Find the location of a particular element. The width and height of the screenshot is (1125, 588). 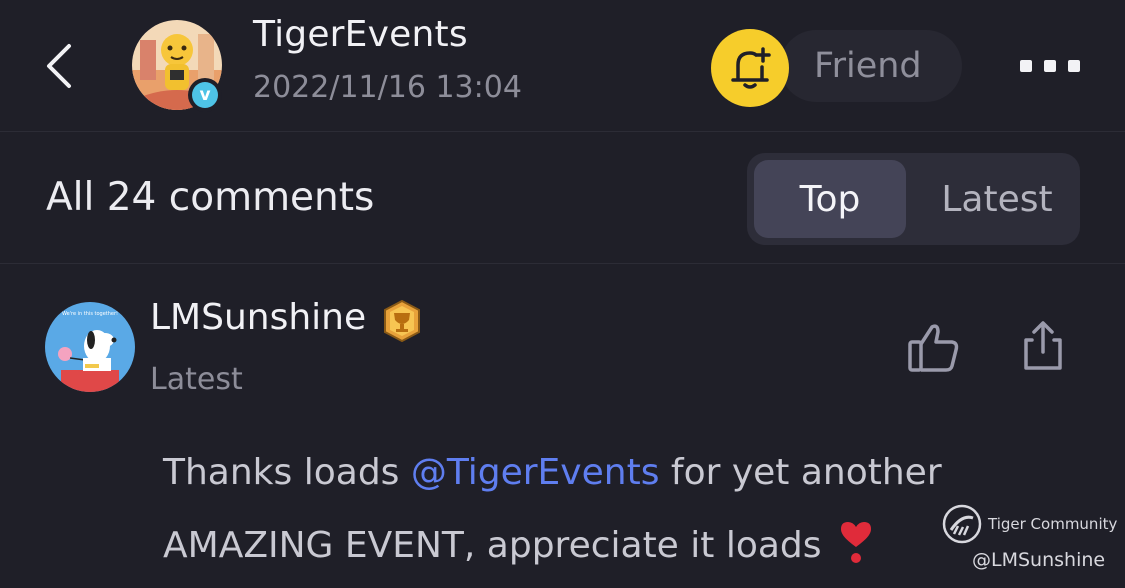

more-options-button is located at coordinates (1050, 66).